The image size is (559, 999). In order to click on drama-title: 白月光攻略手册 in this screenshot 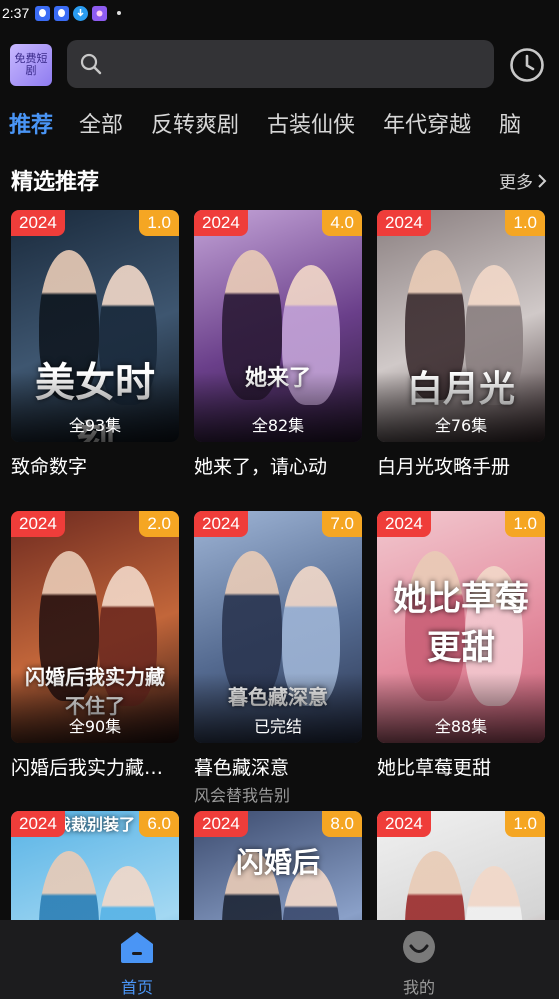, I will do `click(461, 465)`.